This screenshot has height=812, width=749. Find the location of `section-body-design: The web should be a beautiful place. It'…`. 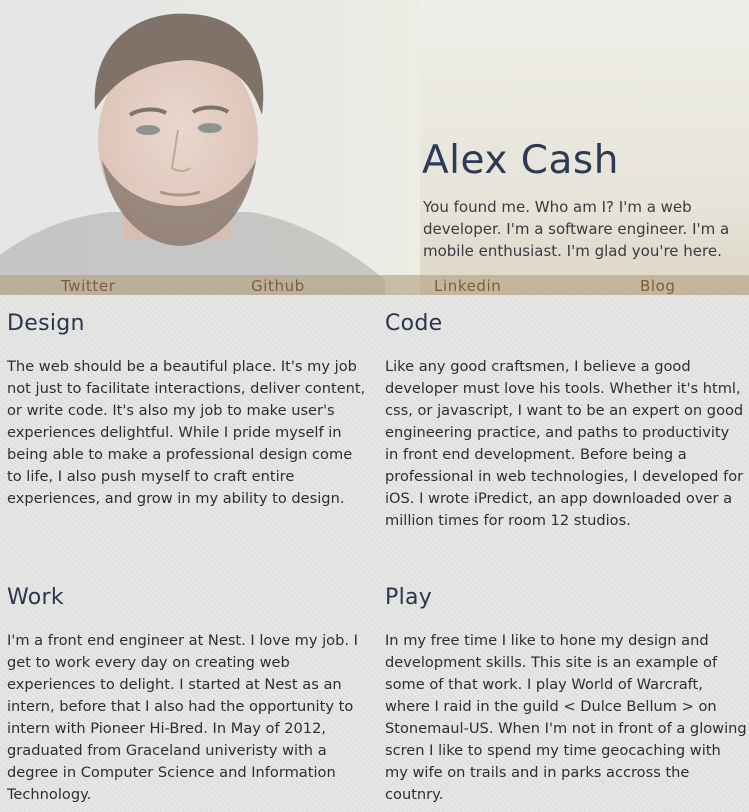

section-body-design: The web should be a beautiful place. It'… is located at coordinates (186, 432).